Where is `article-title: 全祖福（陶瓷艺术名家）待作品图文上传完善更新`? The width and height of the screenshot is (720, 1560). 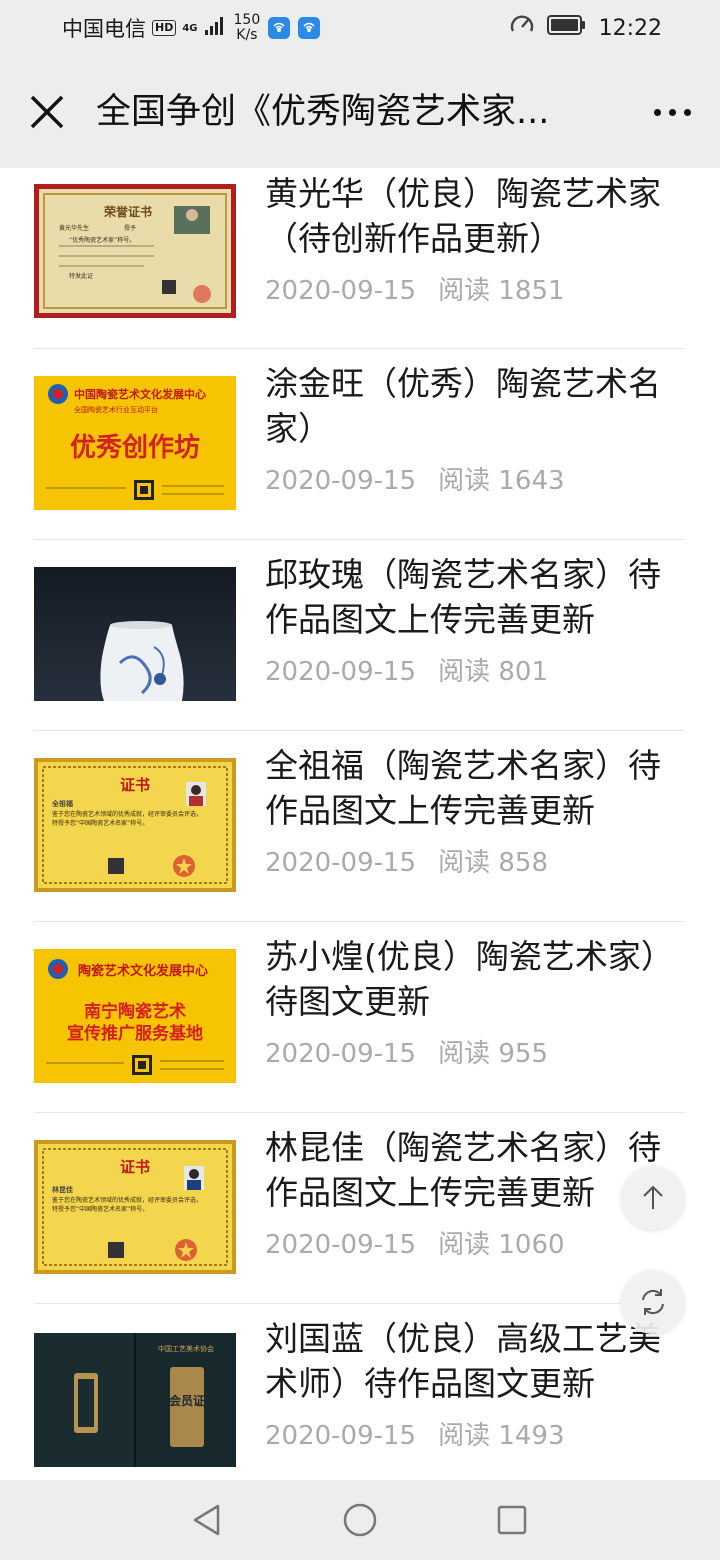 article-title: 全祖福（陶瓷艺术名家）待作品图文上传完善更新 is located at coordinates (465, 788).